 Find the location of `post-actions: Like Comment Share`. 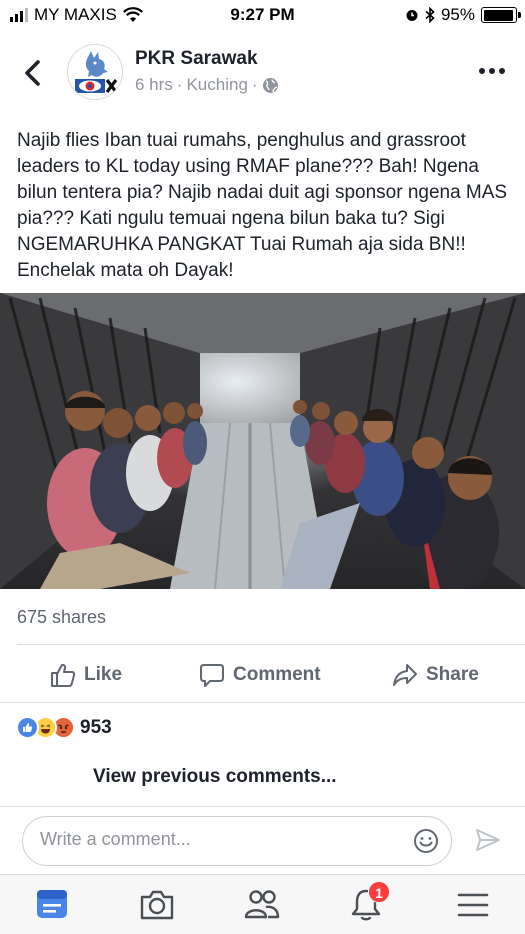

post-actions: Like Comment Share is located at coordinates (262, 675).